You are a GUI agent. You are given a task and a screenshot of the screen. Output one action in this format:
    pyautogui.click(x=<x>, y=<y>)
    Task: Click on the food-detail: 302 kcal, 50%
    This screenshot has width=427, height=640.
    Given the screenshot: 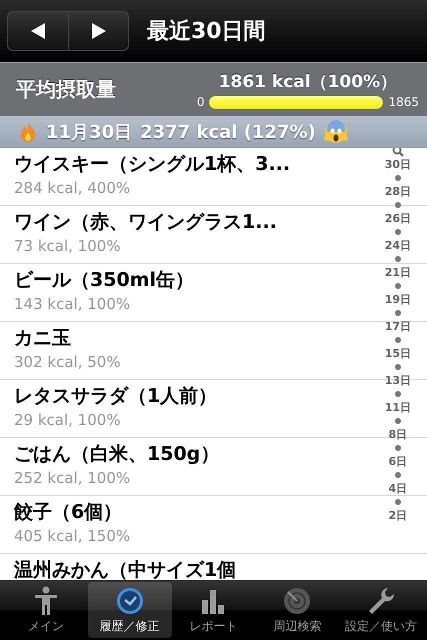 What is the action you would take?
    pyautogui.click(x=67, y=362)
    